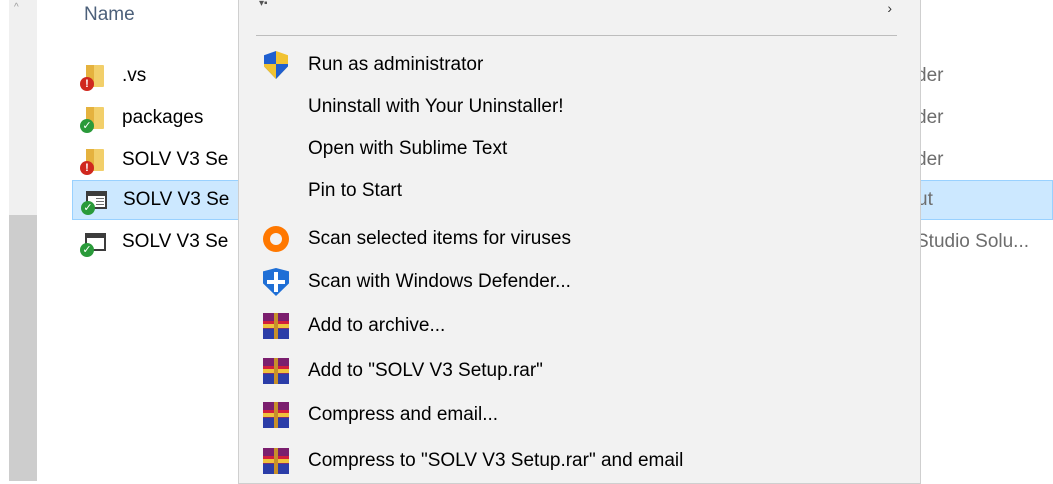 The width and height of the screenshot is (1053, 484). What do you see at coordinates (579, 191) in the screenshot?
I see `menu-item-pin-to-start: Pin to Start` at bounding box center [579, 191].